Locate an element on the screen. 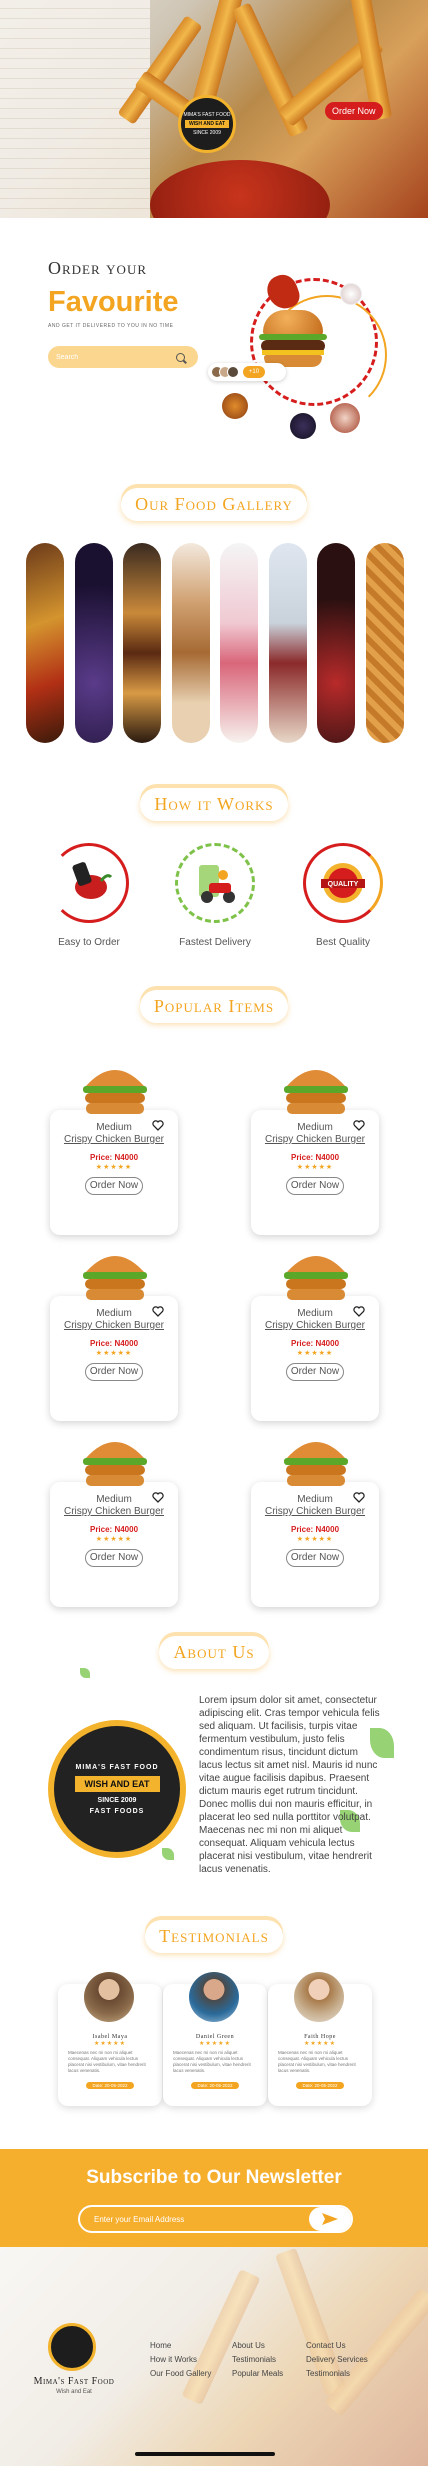 The height and width of the screenshot is (2466, 428). about-section-title: About Us is located at coordinates (214, 1652).